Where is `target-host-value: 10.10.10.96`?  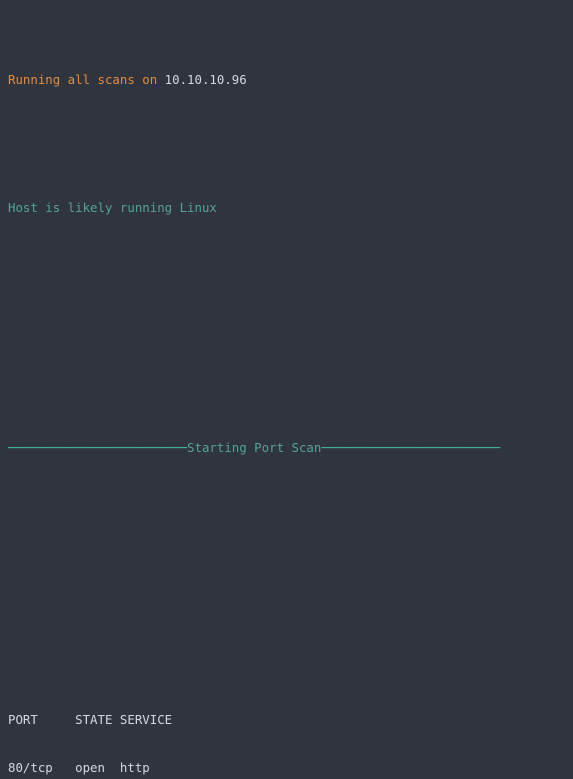
target-host-value: 10.10.10.96 is located at coordinates (205, 79).